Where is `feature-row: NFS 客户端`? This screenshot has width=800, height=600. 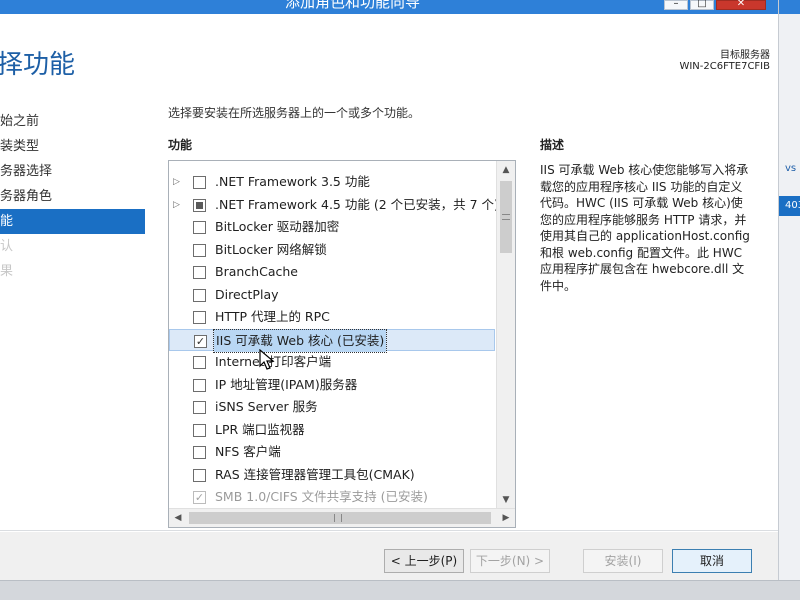 feature-row: NFS 客户端 is located at coordinates (332, 452).